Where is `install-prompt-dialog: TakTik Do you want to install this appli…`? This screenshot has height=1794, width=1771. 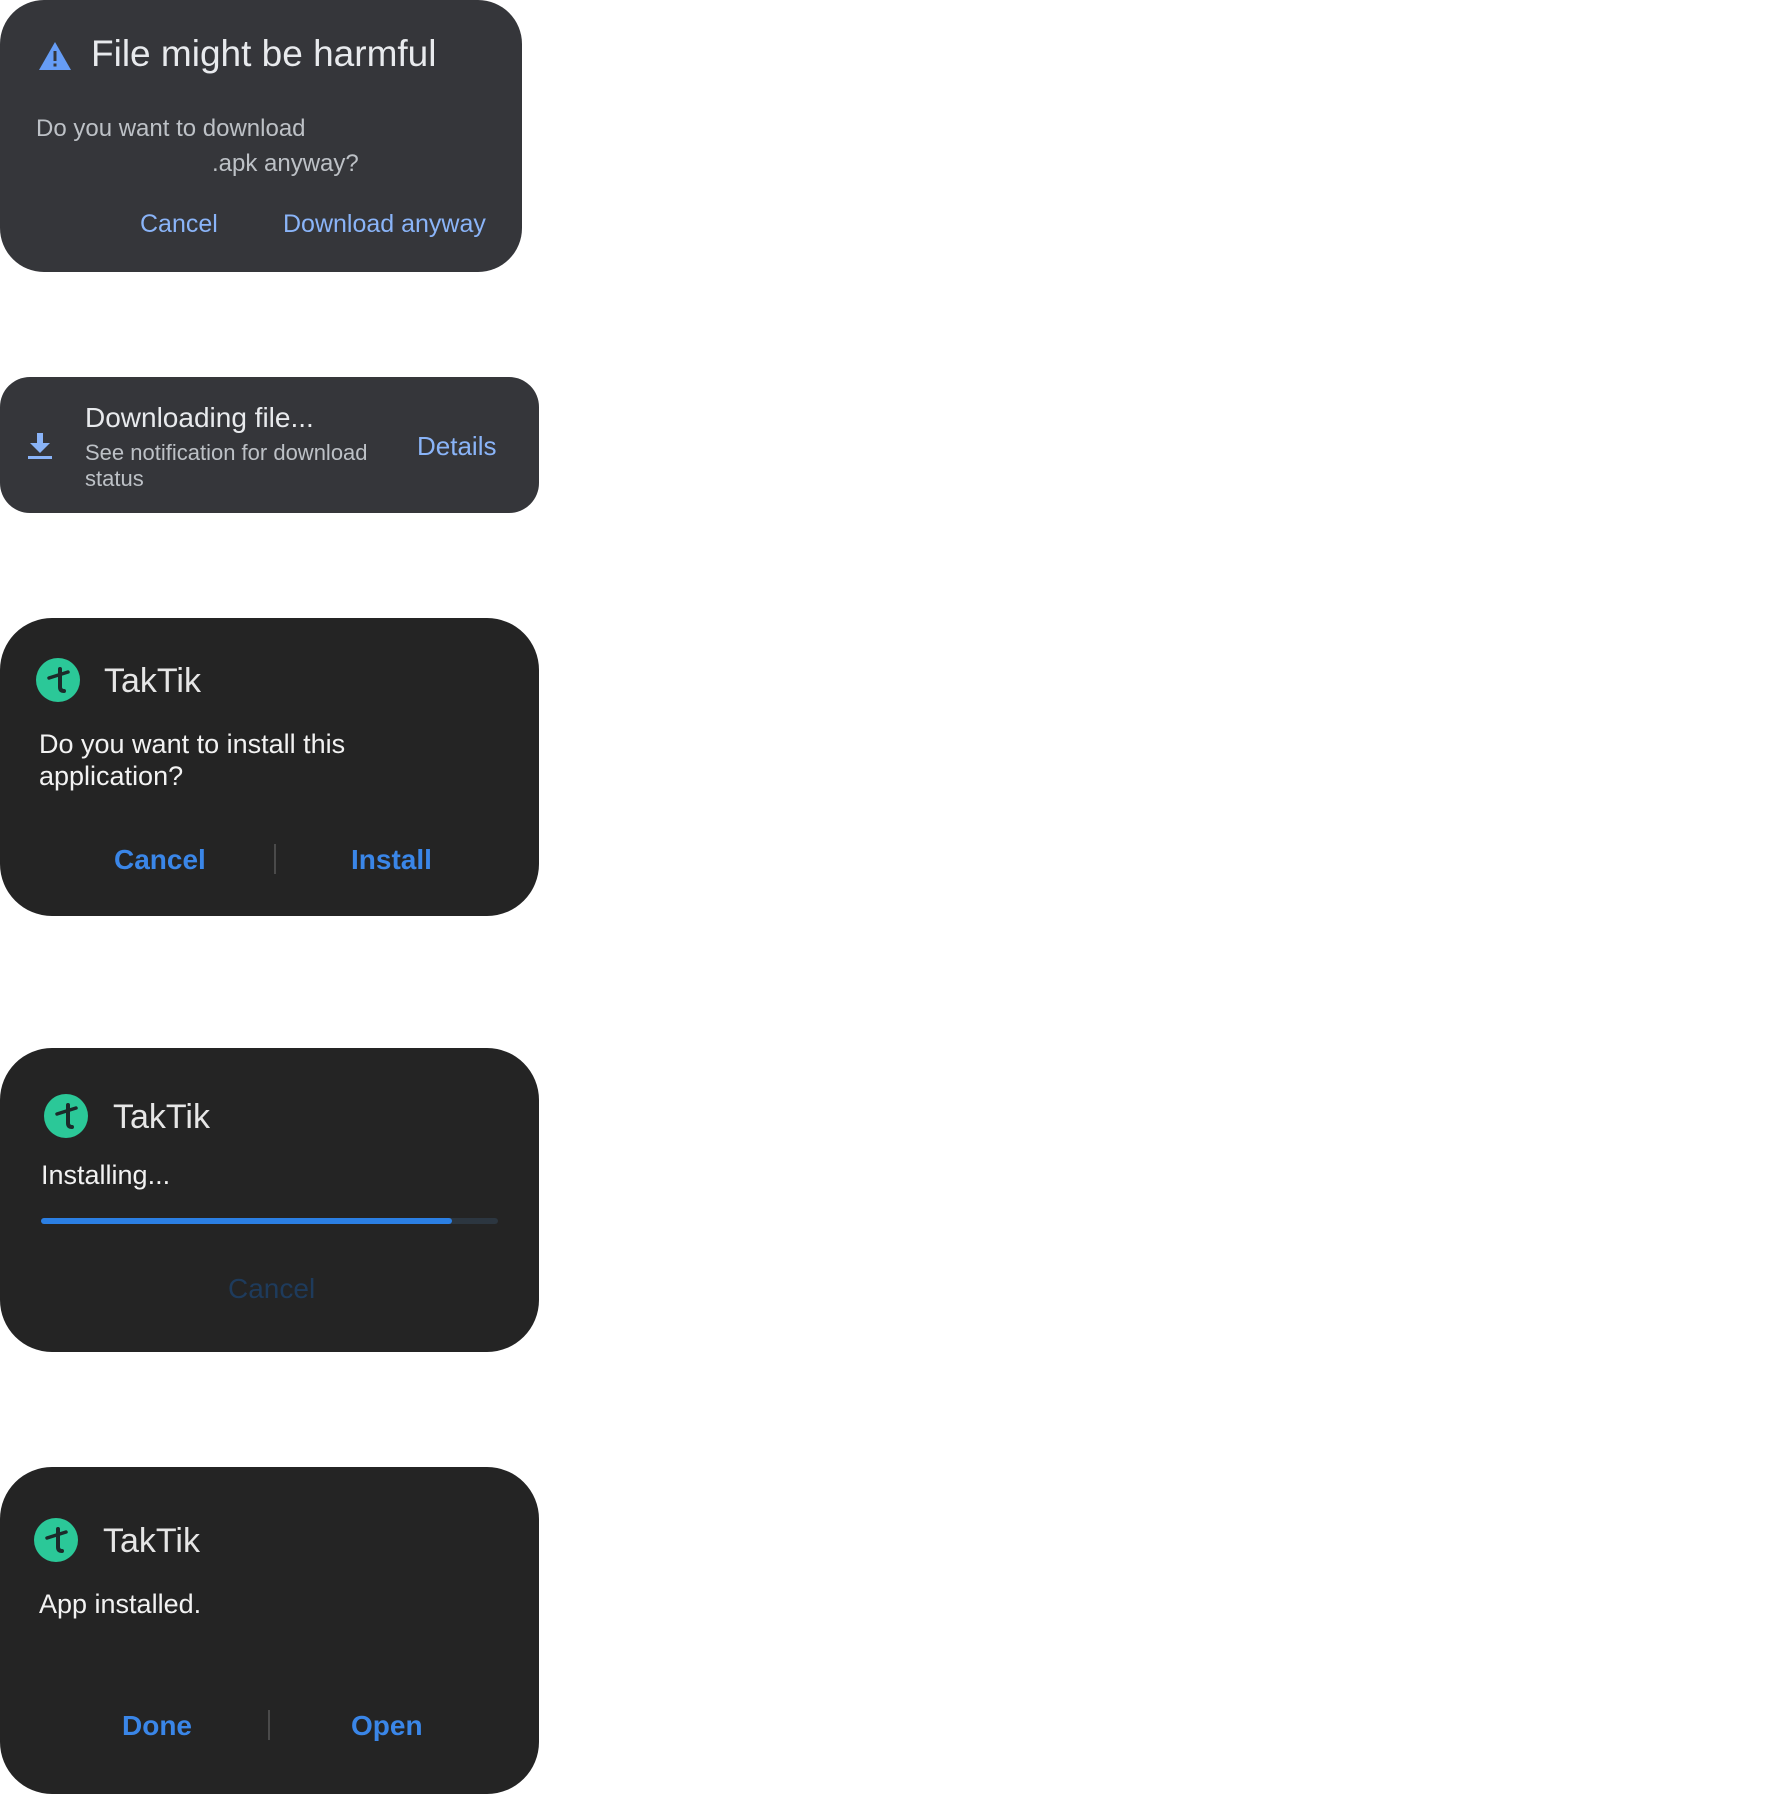
install-prompt-dialog: TakTik Do you want to install this appli… is located at coordinates (269, 767).